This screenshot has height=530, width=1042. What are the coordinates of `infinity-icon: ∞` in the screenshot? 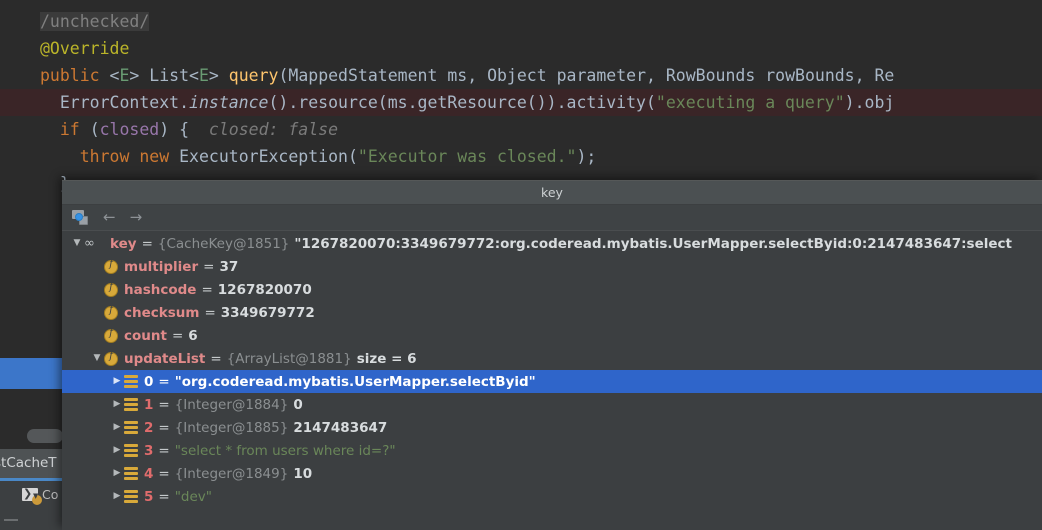 It's located at (89, 243).